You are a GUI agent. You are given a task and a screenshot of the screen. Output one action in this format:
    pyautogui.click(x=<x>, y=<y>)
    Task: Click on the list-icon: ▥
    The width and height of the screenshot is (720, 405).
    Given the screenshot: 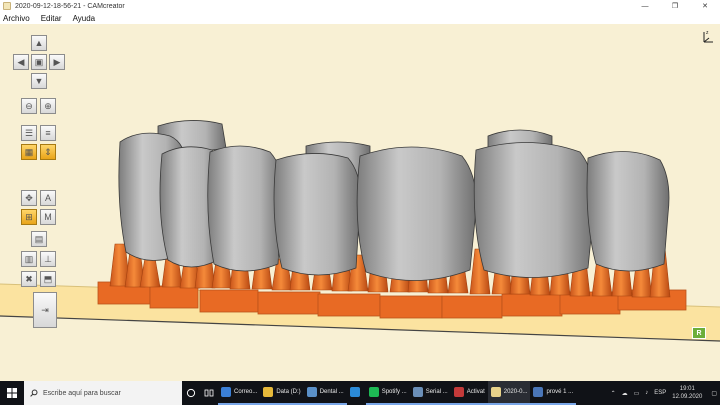 What is the action you would take?
    pyautogui.click(x=29, y=258)
    